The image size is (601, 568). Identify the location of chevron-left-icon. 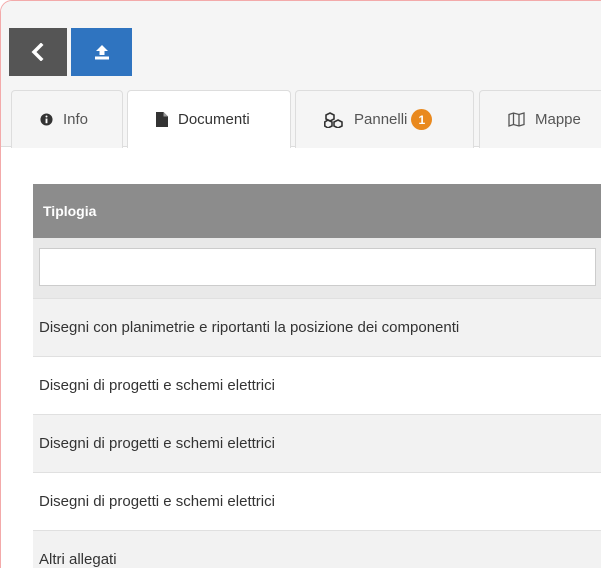
(37, 52).